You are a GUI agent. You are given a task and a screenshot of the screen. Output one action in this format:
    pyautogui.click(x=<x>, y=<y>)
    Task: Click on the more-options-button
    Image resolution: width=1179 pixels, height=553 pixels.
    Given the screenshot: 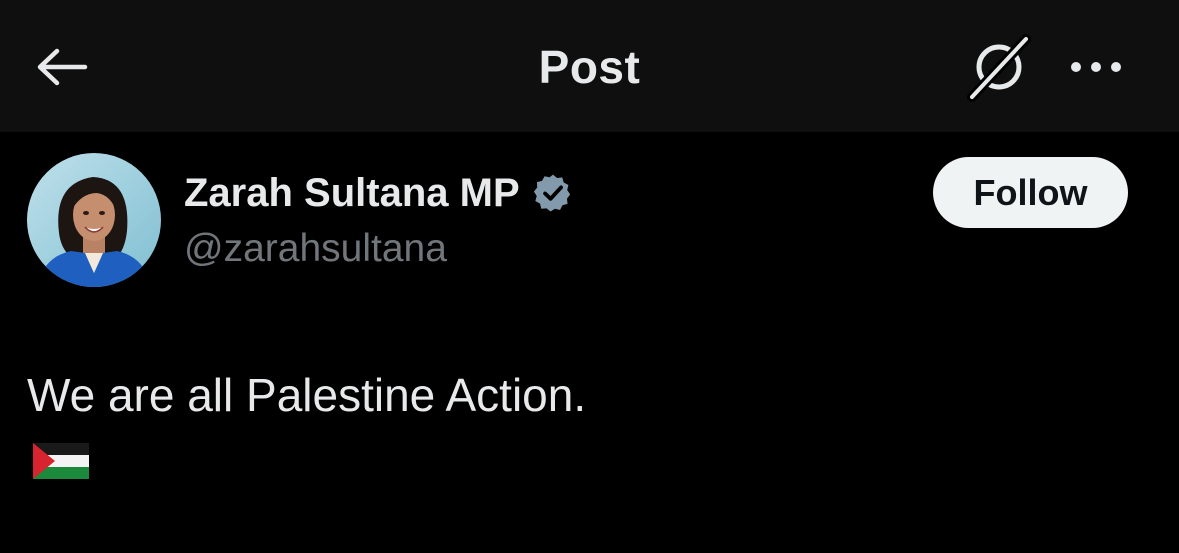 What is the action you would take?
    pyautogui.click(x=1096, y=67)
    